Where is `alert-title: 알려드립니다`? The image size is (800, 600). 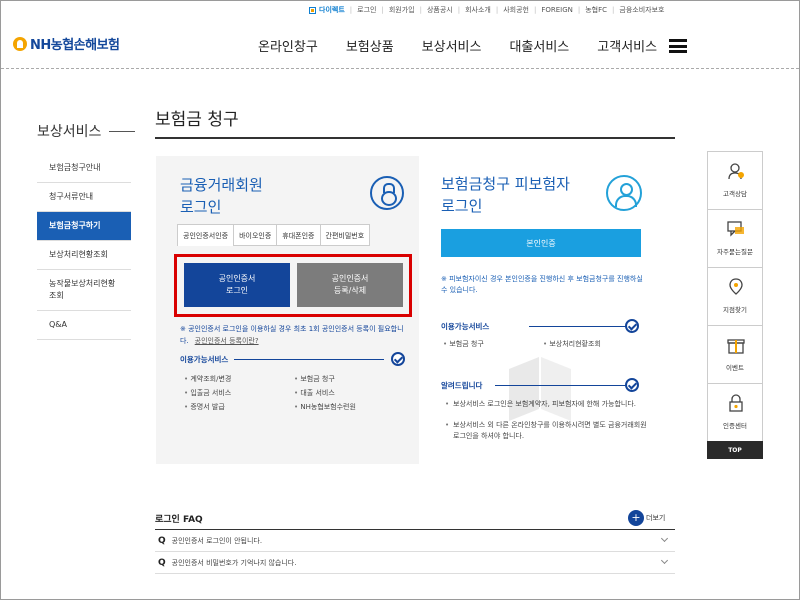
alert-title: 알려드립니다 is located at coordinates (462, 385).